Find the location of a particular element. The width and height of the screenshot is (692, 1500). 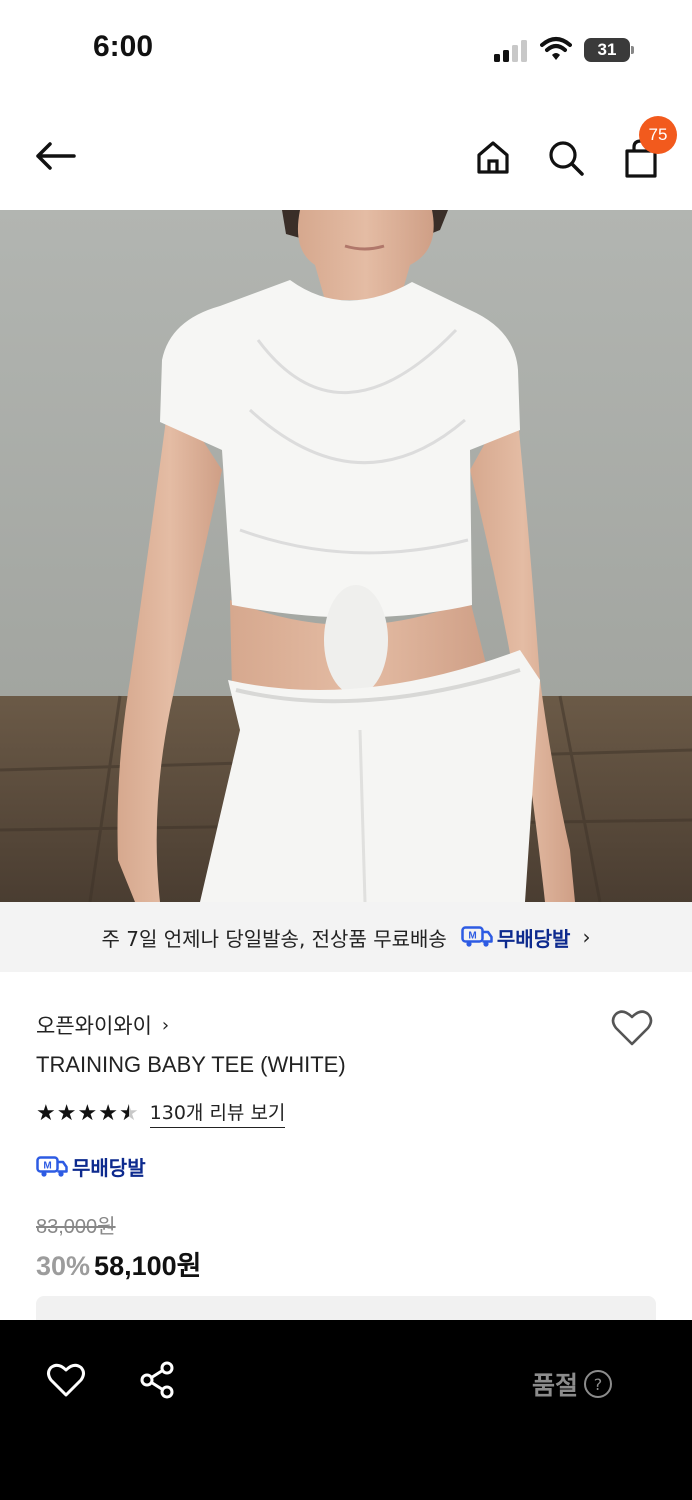

status-time: 6:00 is located at coordinates (123, 46).